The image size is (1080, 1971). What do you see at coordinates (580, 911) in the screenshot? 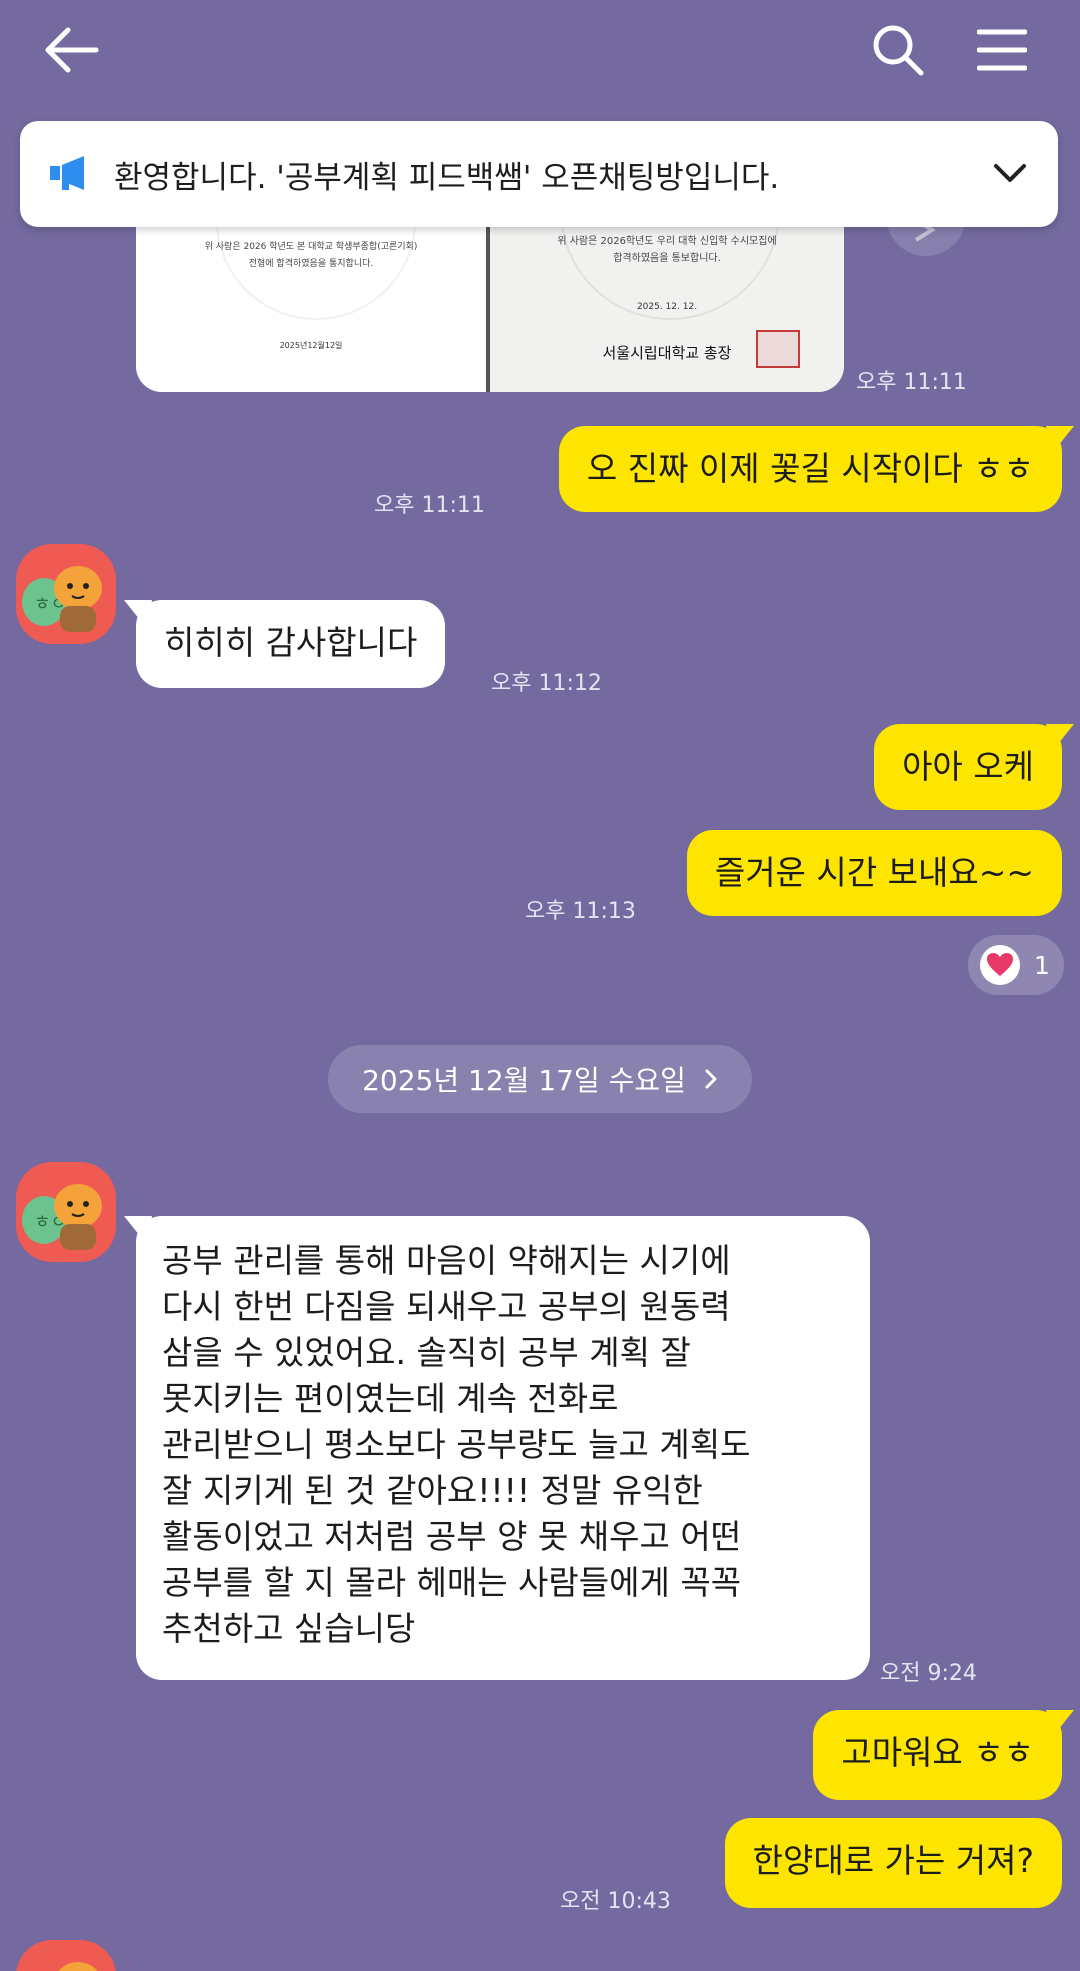
I see `message-time: 오후 11:13` at bounding box center [580, 911].